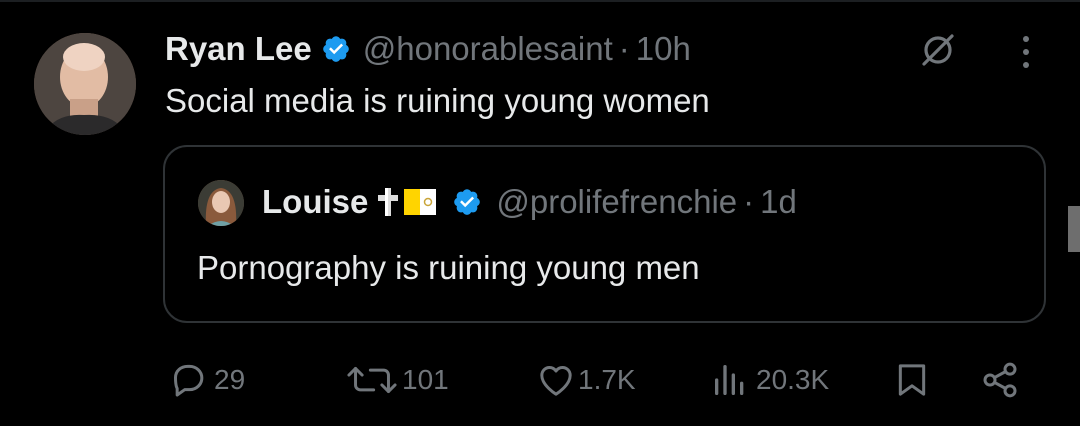  I want to click on author-avatar, so click(85, 84).